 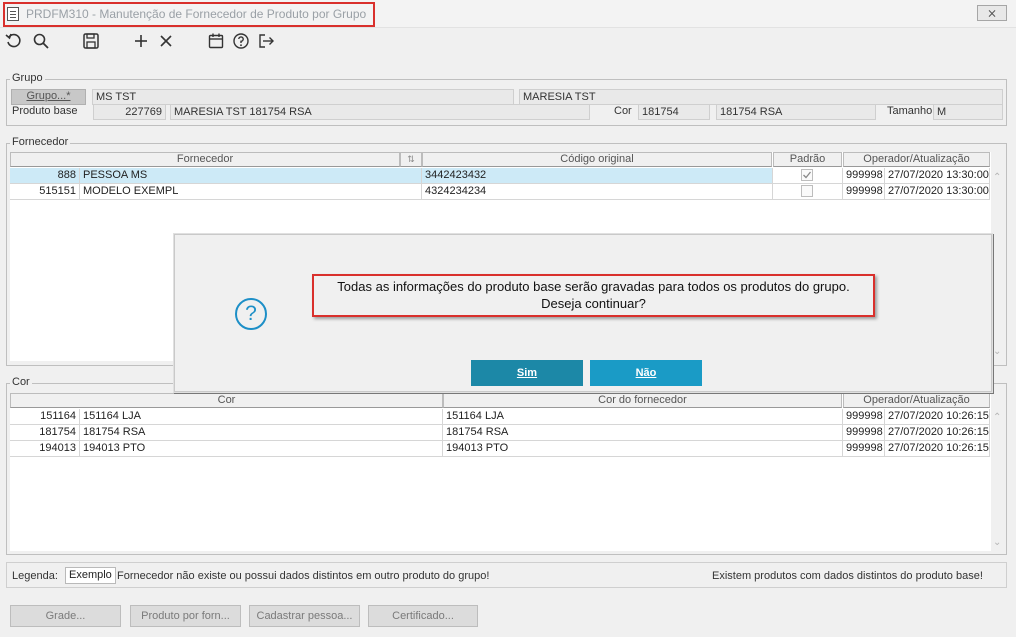 What do you see at coordinates (261, 433) in the screenshot?
I see `cor-name: 181754 RSA` at bounding box center [261, 433].